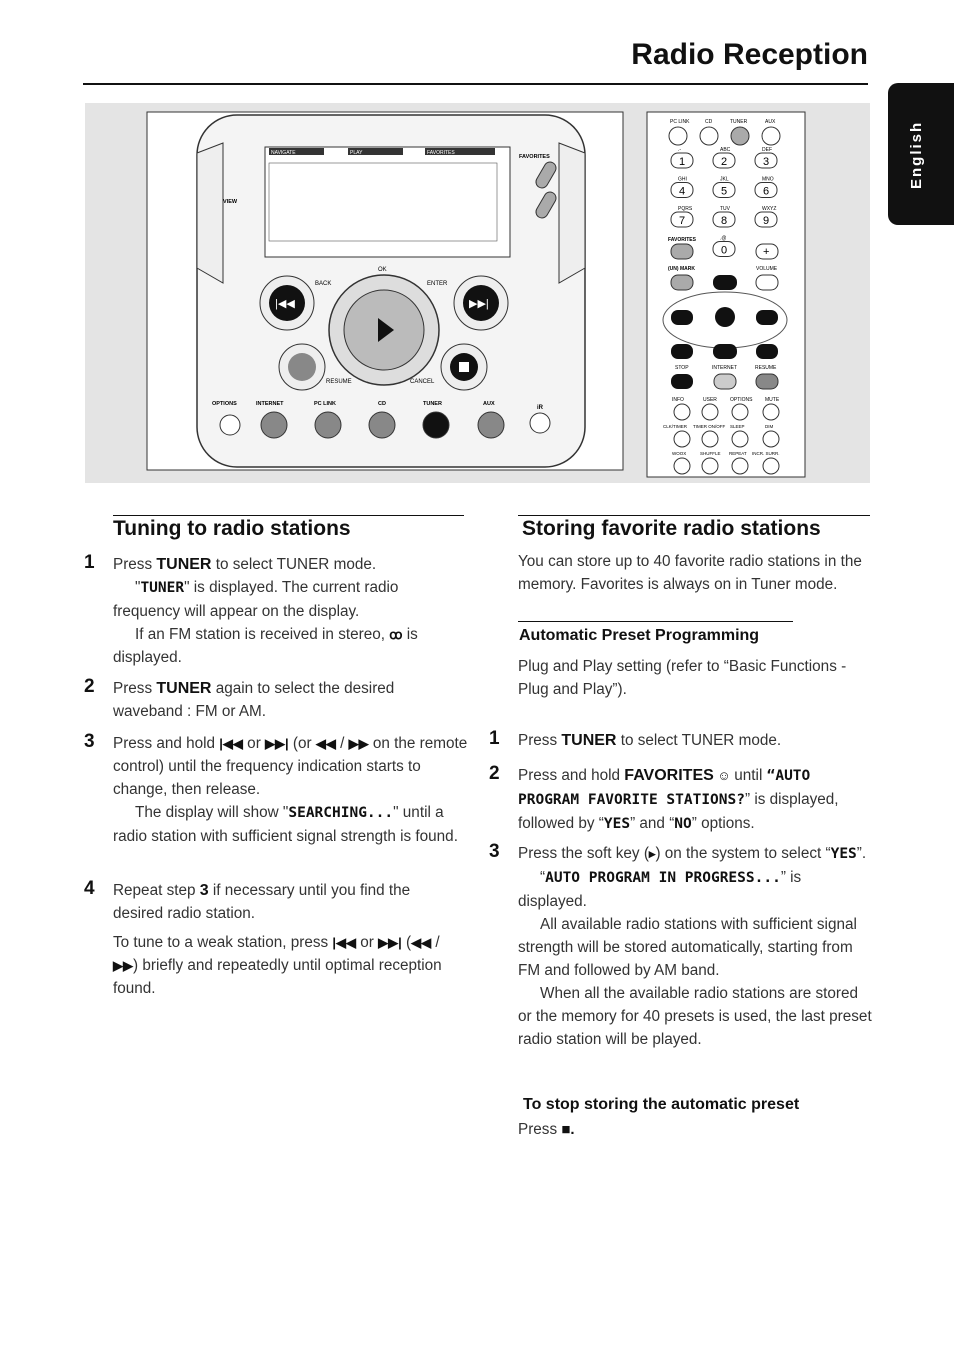 Image resolution: width=954 pixels, height=1352 pixels. I want to click on remote-next-button, so click(767, 317).